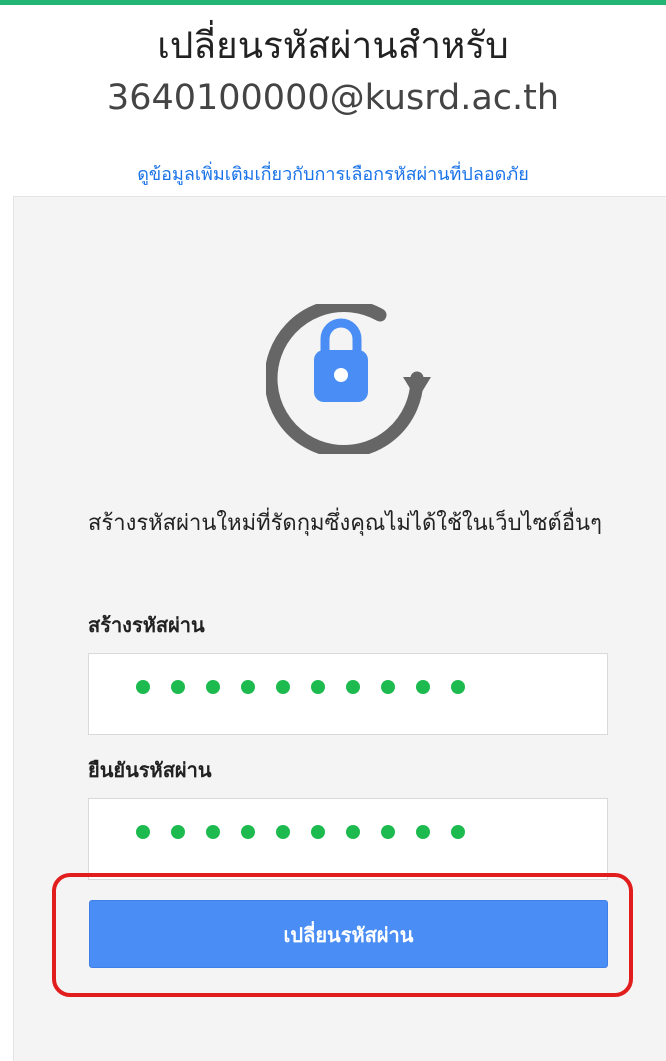  What do you see at coordinates (342, 935) in the screenshot?
I see `highlight-annotation-frame` at bounding box center [342, 935].